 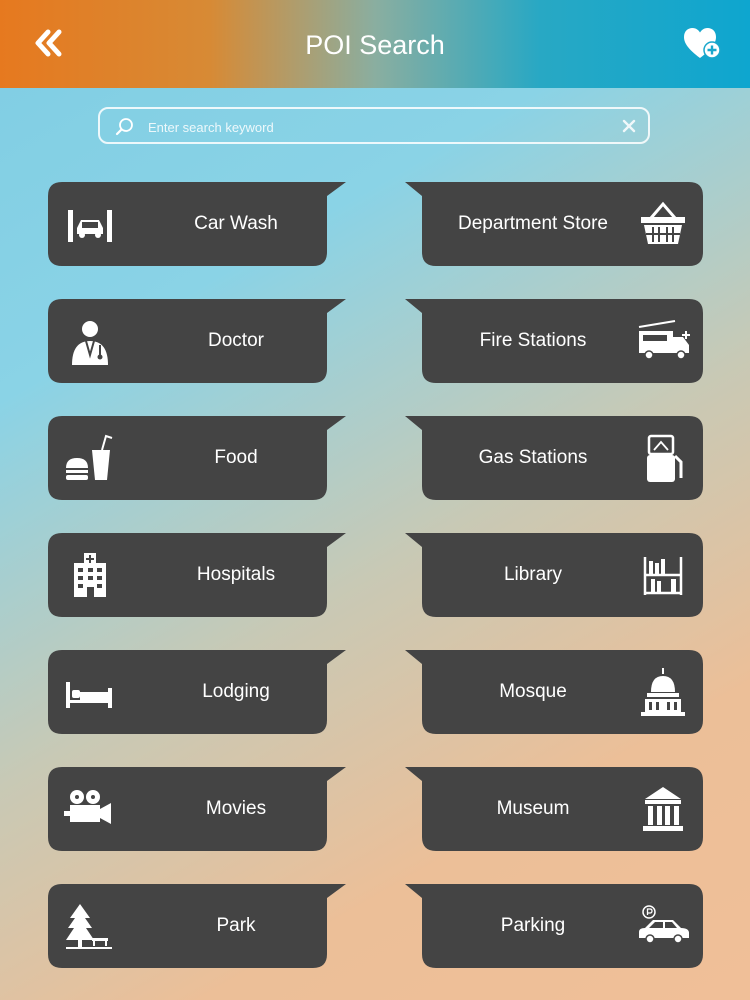 What do you see at coordinates (90, 458) in the screenshot?
I see `food-icon` at bounding box center [90, 458].